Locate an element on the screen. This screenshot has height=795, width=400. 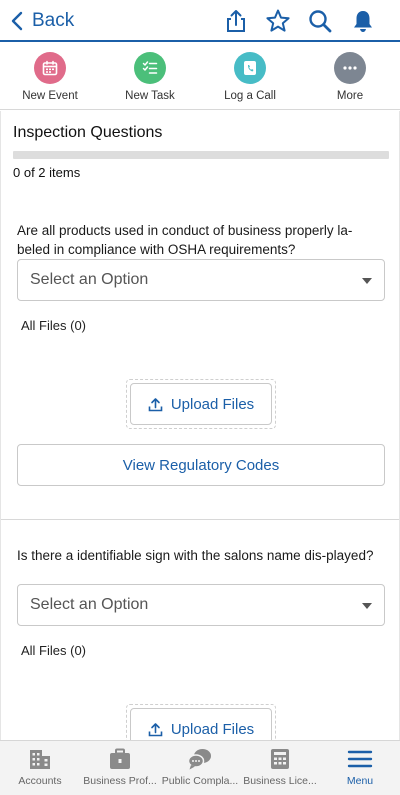
share-icon is located at coordinates (236, 21).